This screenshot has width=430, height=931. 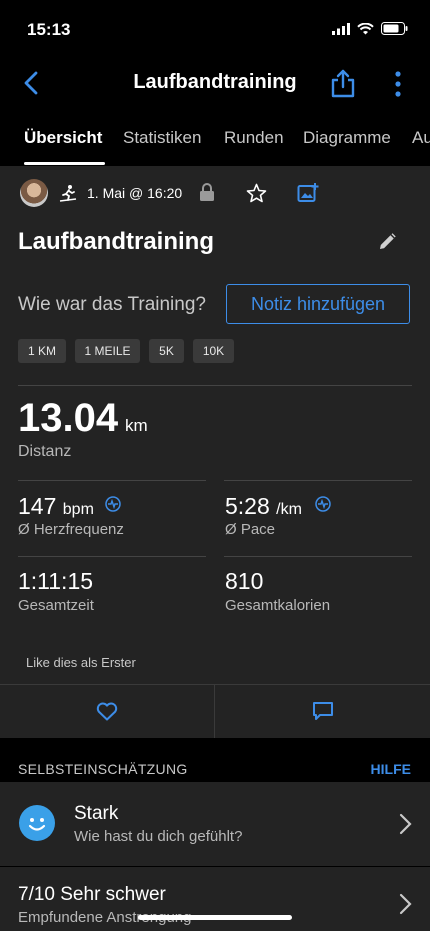 I want to click on feeling-title: Stark, so click(x=96, y=813).